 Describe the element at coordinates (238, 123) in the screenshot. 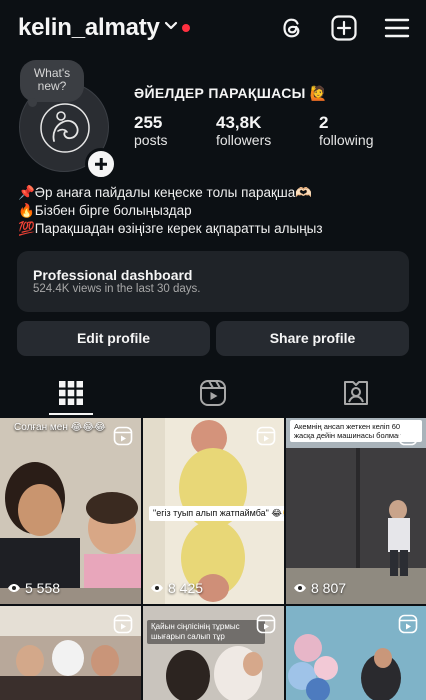

I see `followers-count: 43,8K` at that location.